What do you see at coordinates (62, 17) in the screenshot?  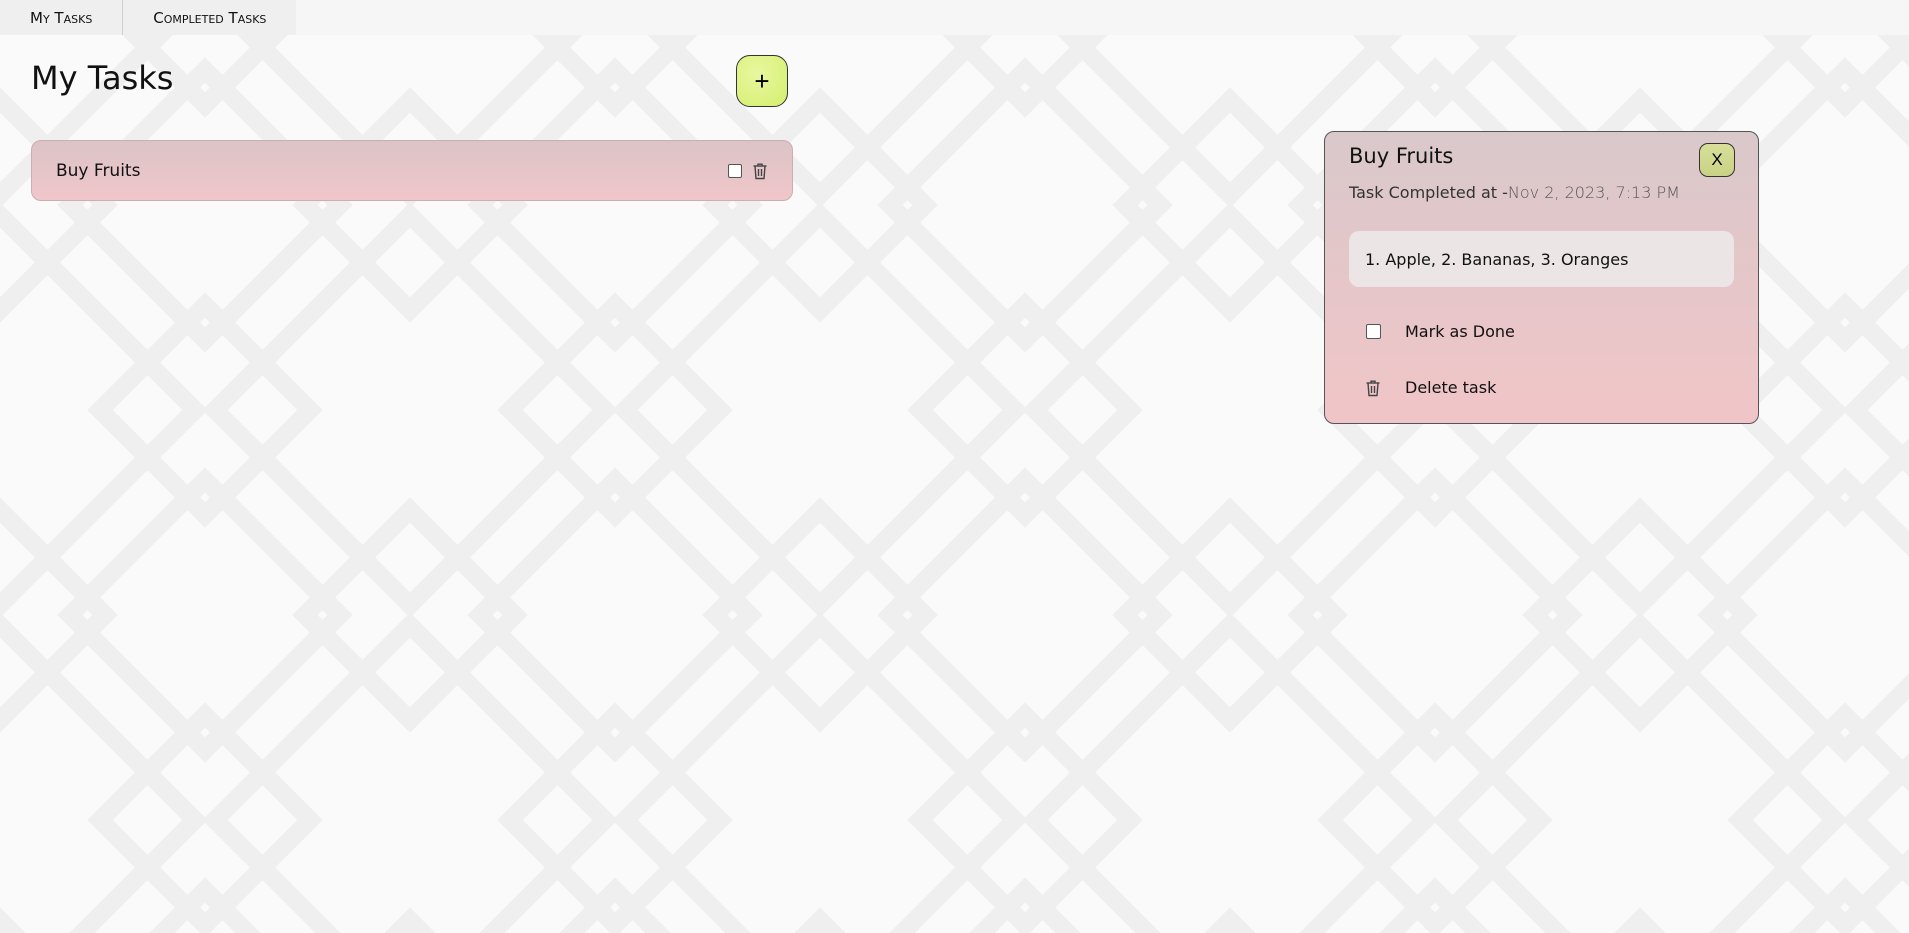 I see `tab-my-tasks: My Tasks` at bounding box center [62, 17].